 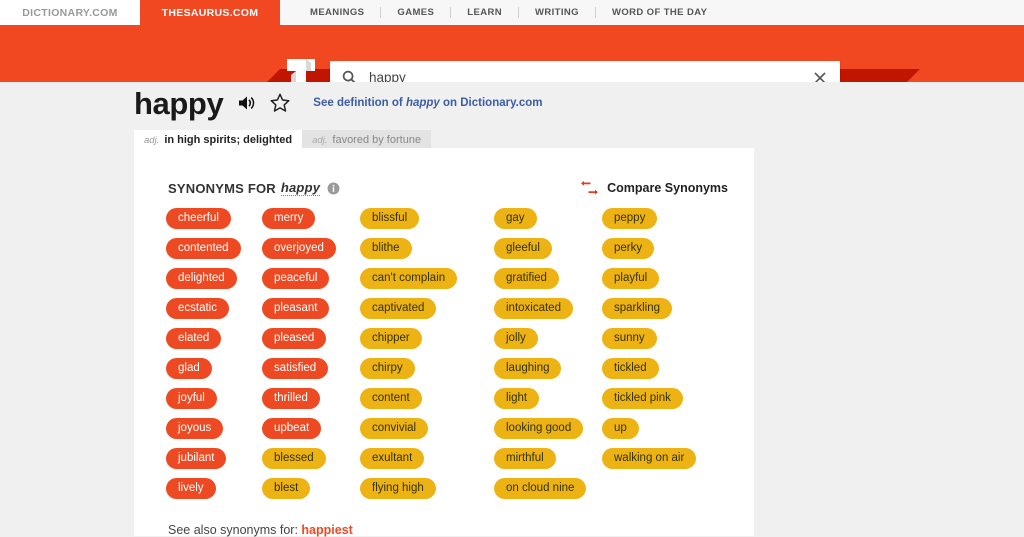 I want to click on see-definition-prefix: See definition of, so click(x=359, y=103).